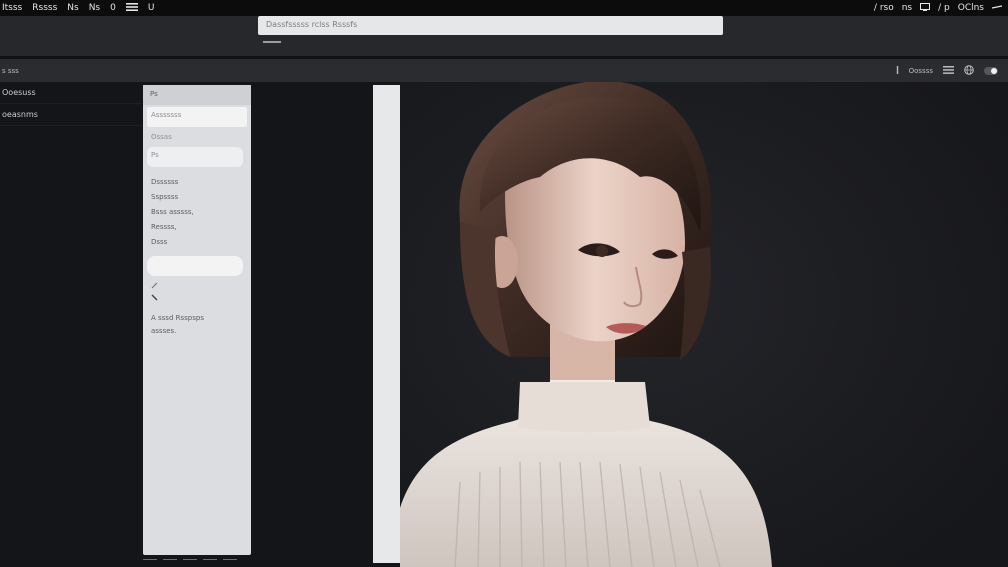 The height and width of the screenshot is (567, 1008). Describe the element at coordinates (948, 70) in the screenshot. I see `list-icon` at that location.